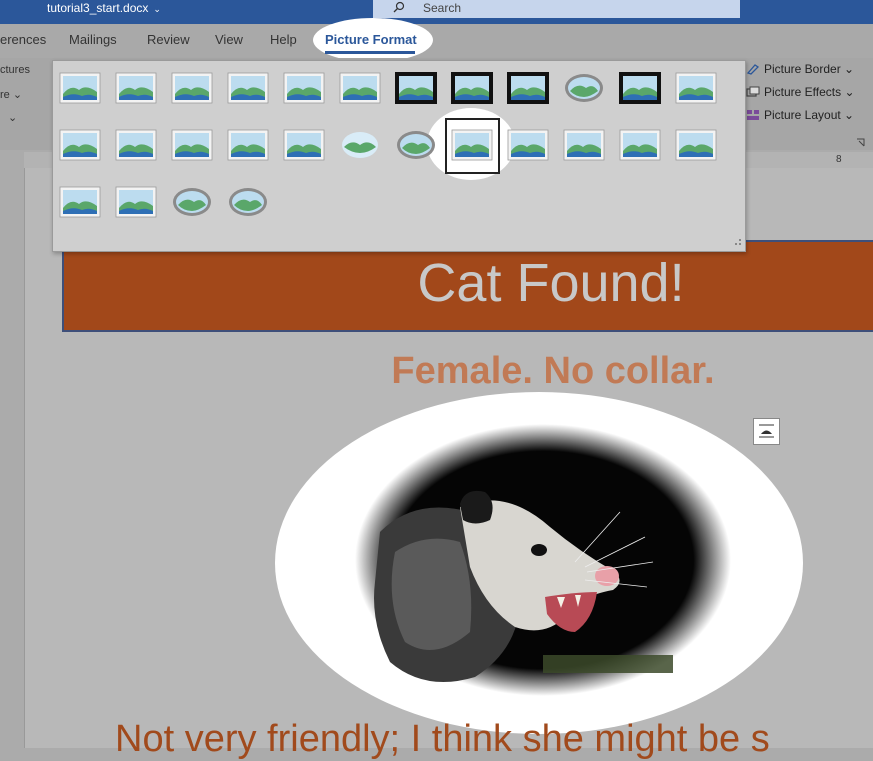 This screenshot has height=761, width=873. Describe the element at coordinates (442, 8) in the screenshot. I see `search-placeholder: Search` at that location.